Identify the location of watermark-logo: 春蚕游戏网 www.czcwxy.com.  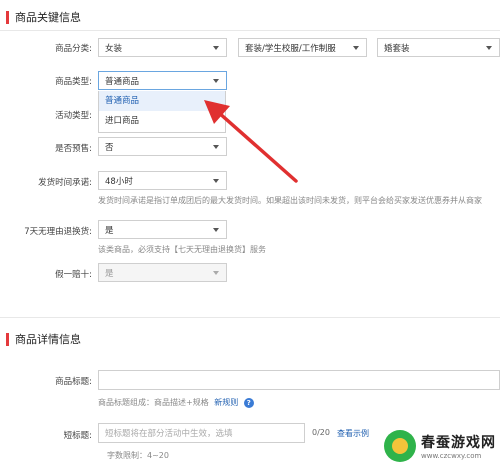
(440, 446).